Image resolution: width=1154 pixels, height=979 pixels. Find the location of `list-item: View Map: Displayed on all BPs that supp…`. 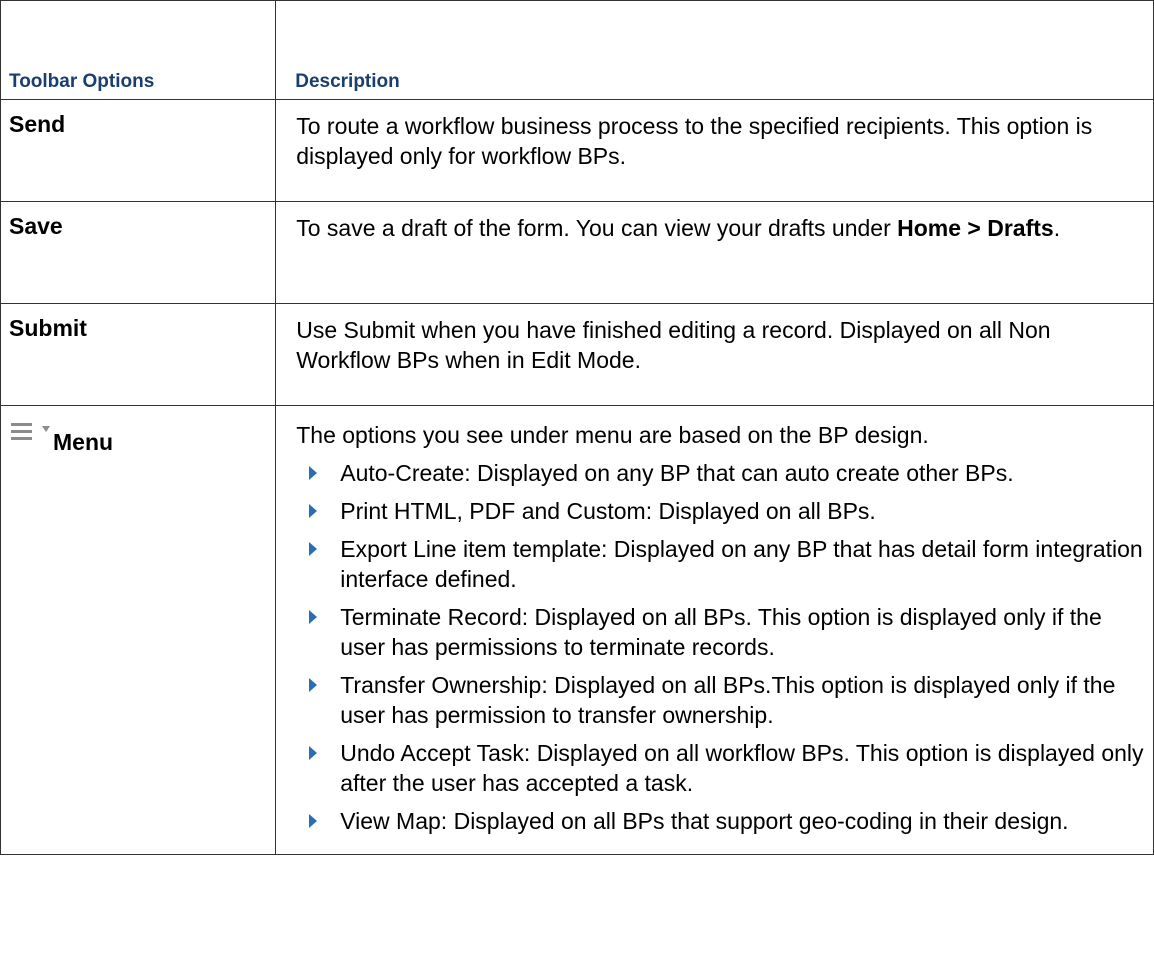

list-item: View Map: Displayed on all BPs that supp… is located at coordinates (720, 821).